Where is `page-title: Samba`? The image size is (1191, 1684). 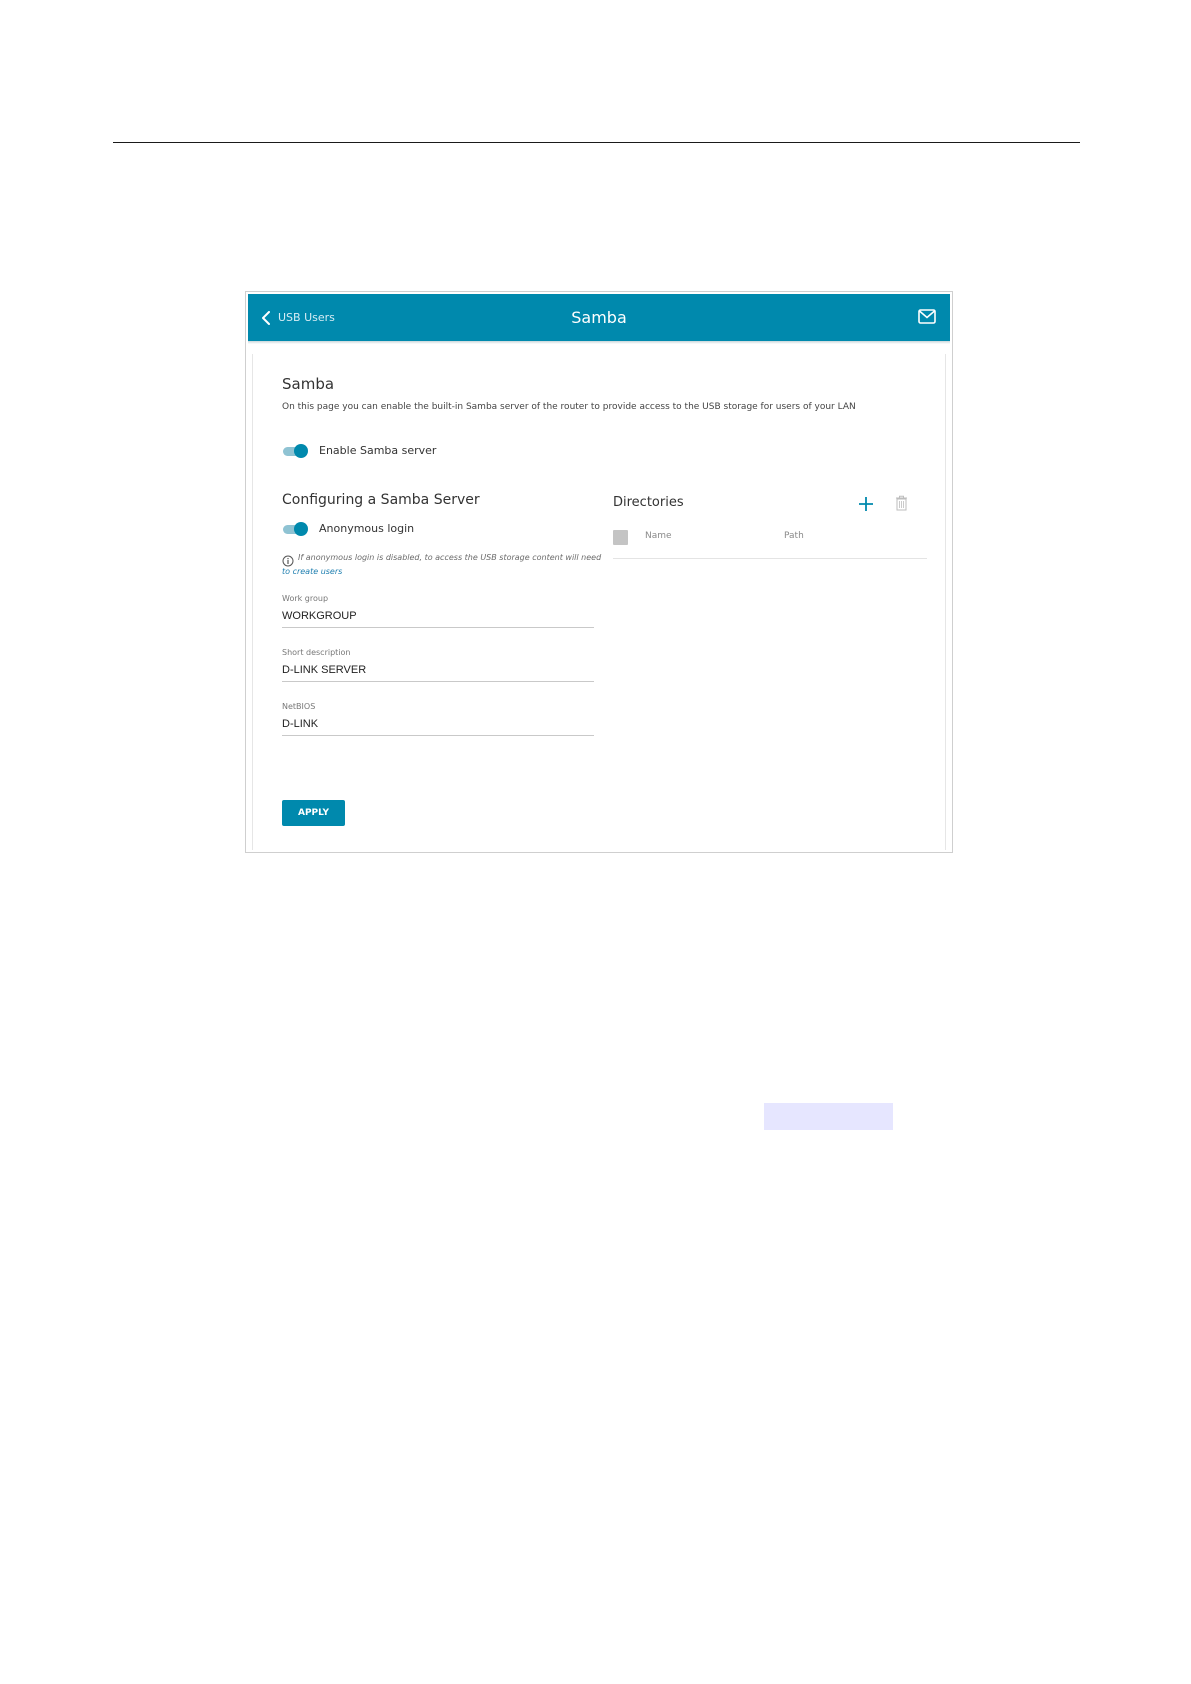 page-title: Samba is located at coordinates (599, 317).